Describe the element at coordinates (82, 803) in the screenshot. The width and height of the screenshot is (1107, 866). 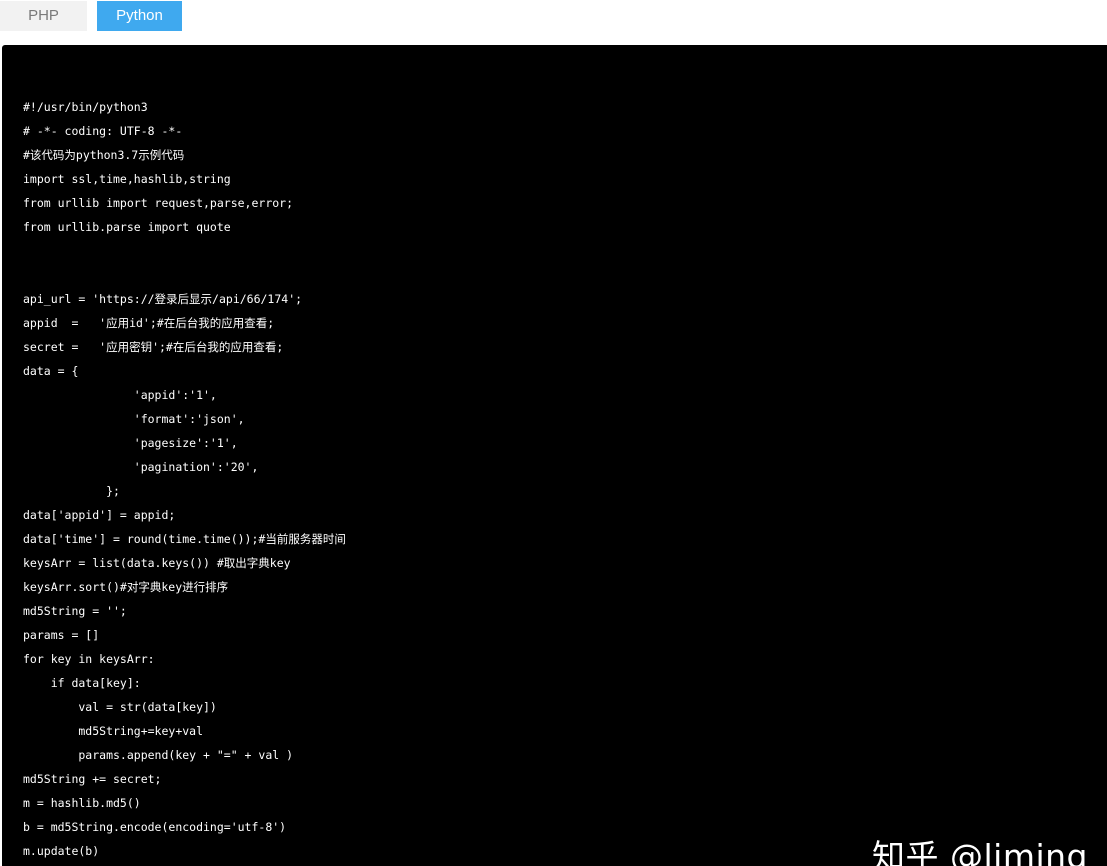
I see `code-line: m = hashlib.md5()` at that location.